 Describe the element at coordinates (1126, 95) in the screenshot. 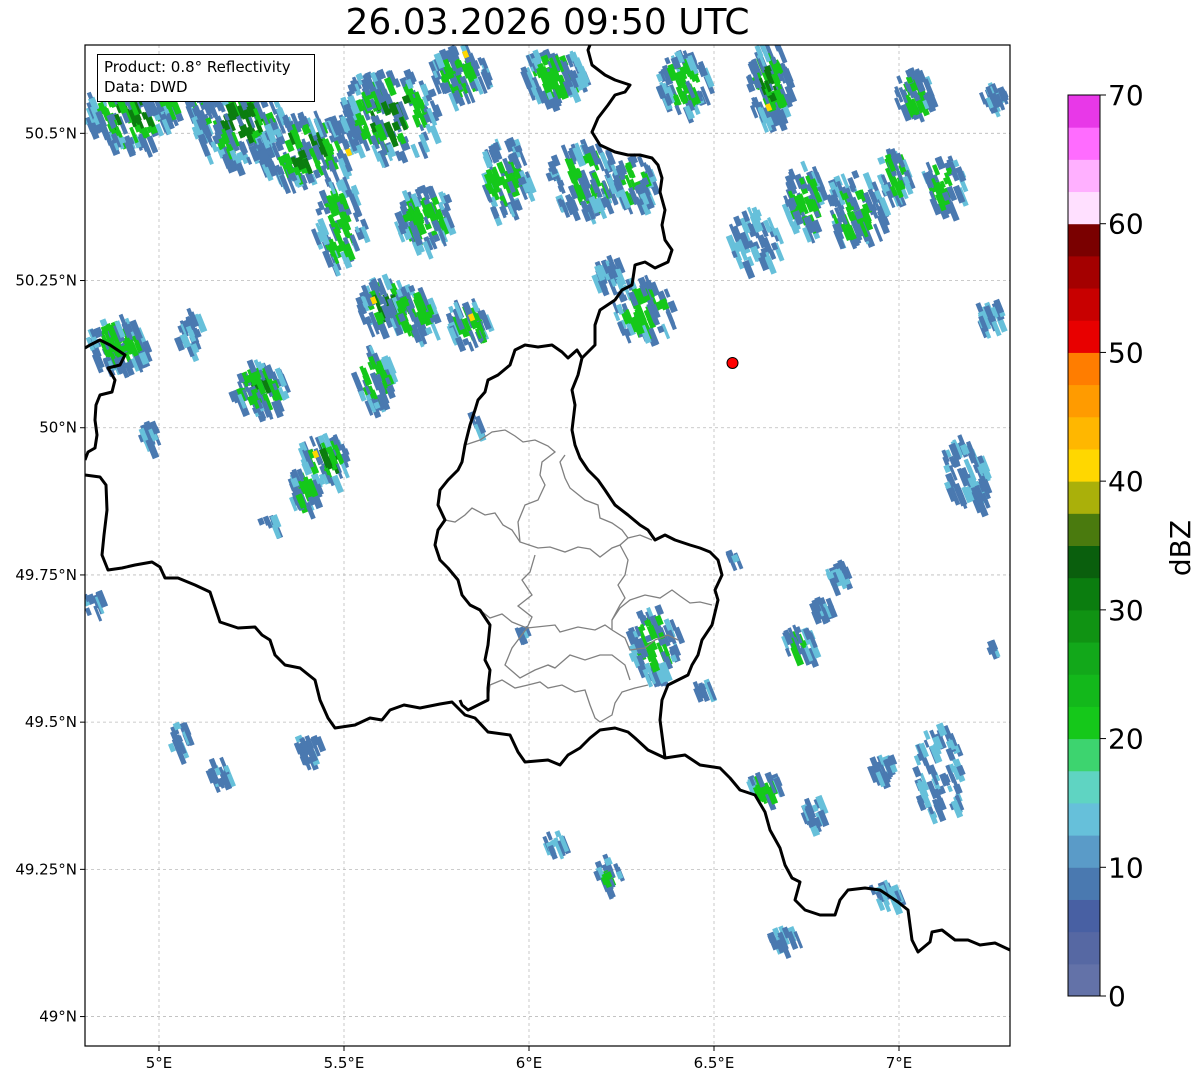

I see `colorbar-tick-label: 70` at that location.